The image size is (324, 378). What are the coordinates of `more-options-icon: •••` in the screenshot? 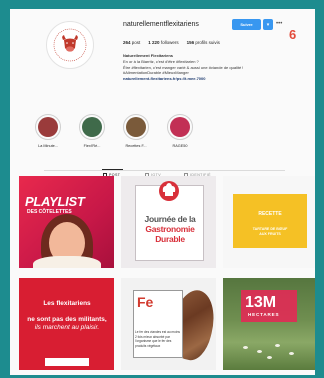 It's located at (279, 24).